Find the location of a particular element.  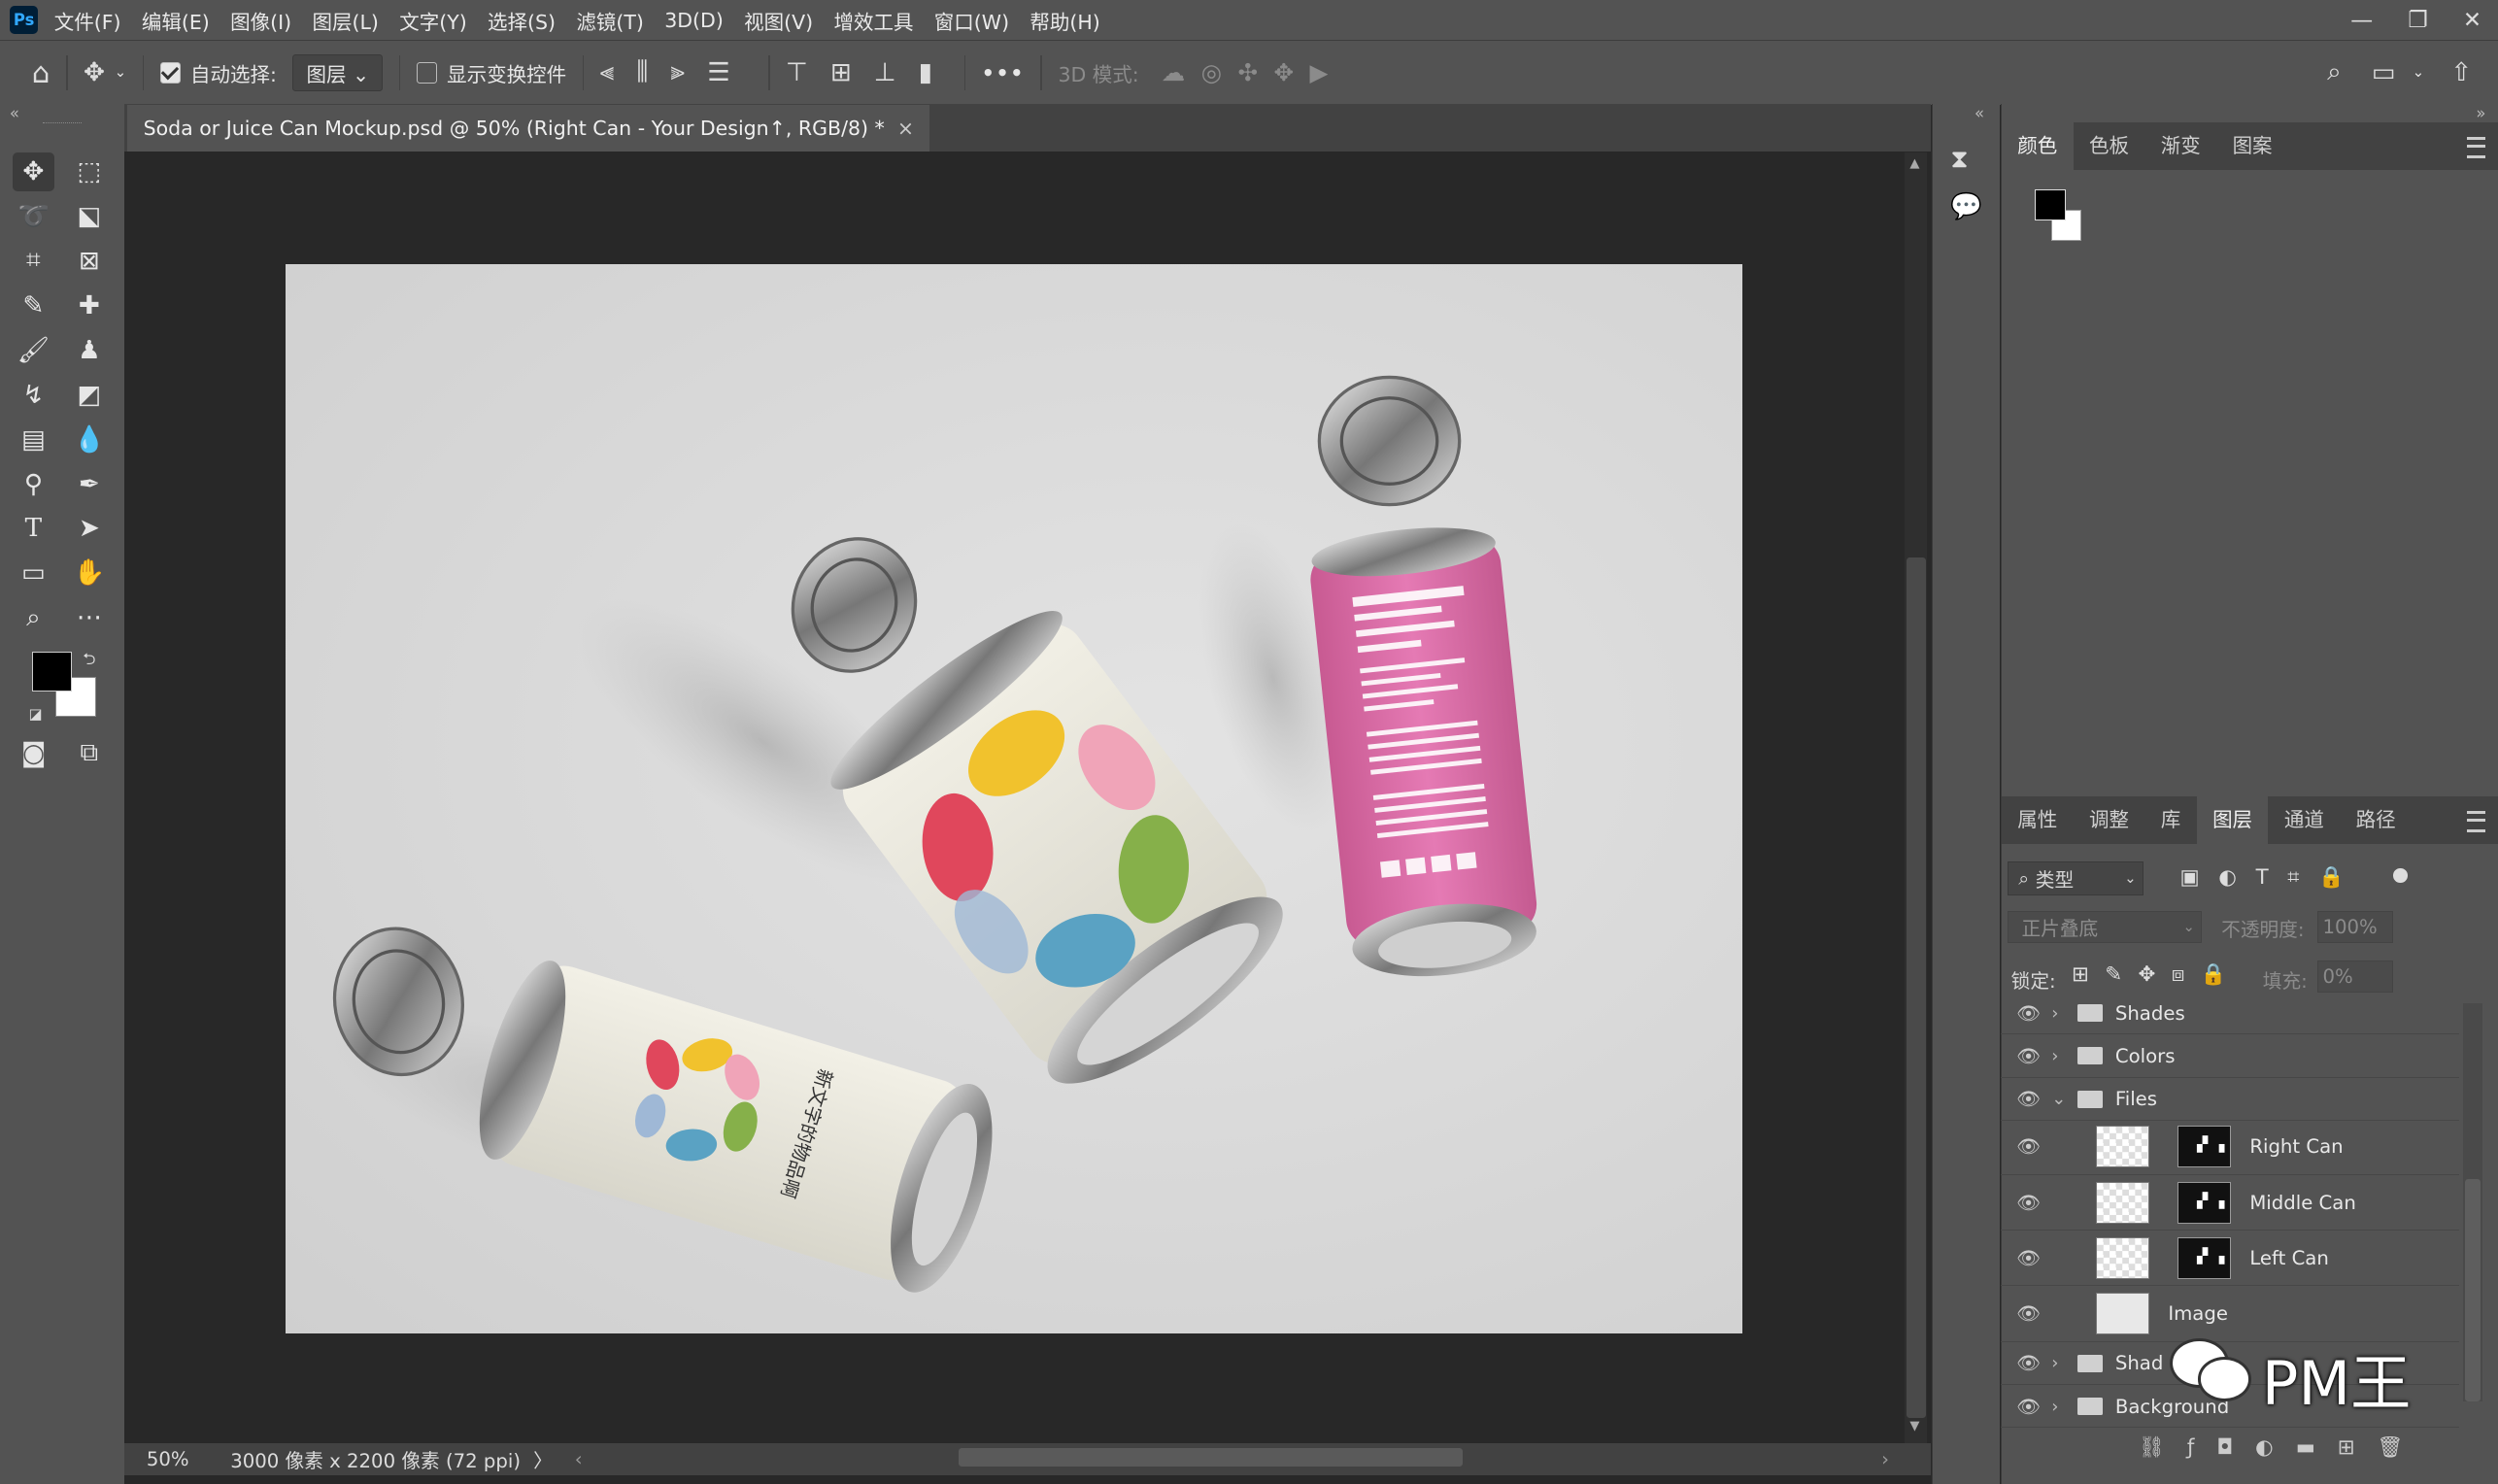

chevron-down-icon: ⌄ is located at coordinates (2061, 1099).